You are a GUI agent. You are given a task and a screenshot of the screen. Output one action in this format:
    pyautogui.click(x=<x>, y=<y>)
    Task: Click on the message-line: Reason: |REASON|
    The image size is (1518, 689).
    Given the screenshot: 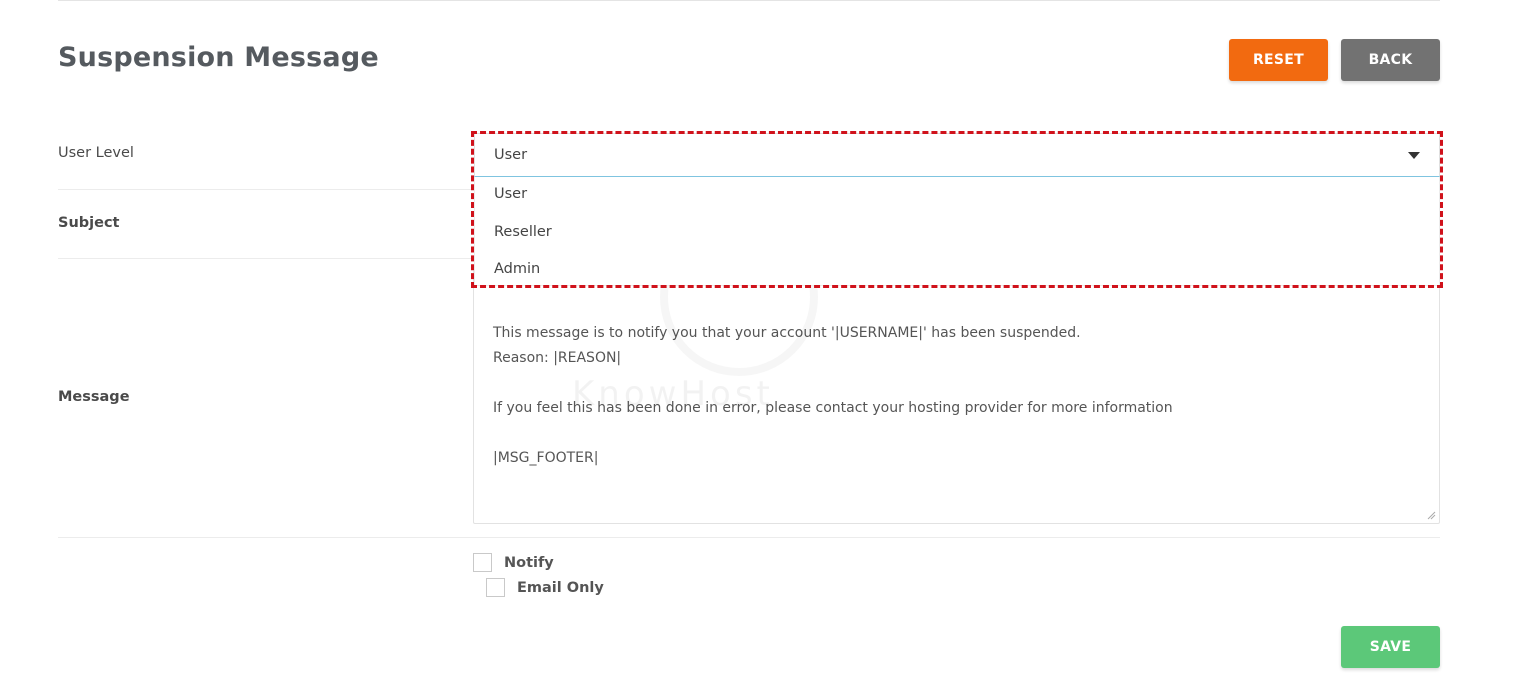 What is the action you would take?
    pyautogui.click(x=557, y=358)
    